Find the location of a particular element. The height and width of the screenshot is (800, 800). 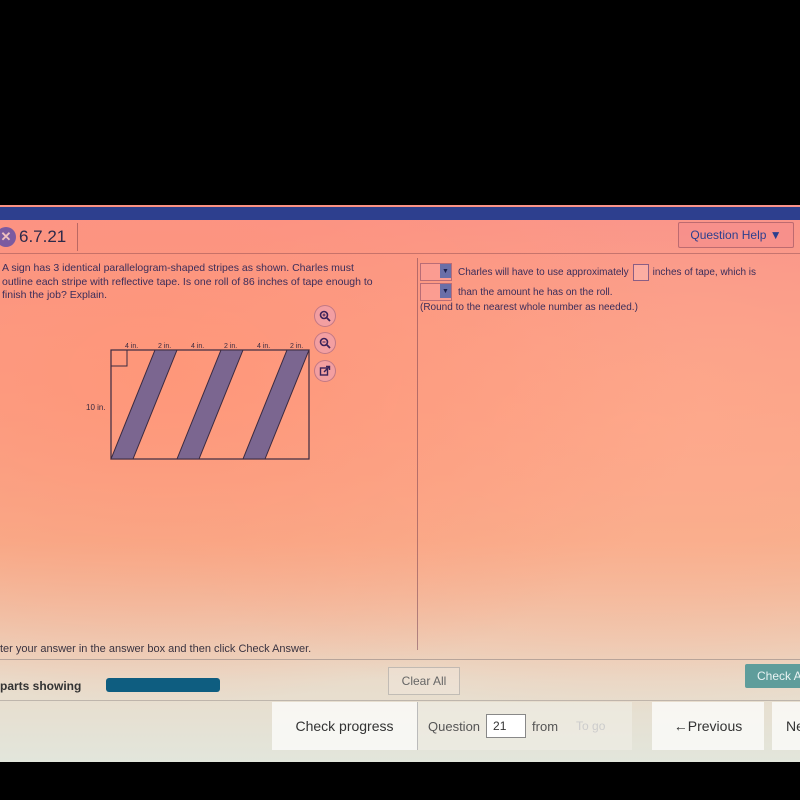

question-label: Question is located at coordinates (454, 726).